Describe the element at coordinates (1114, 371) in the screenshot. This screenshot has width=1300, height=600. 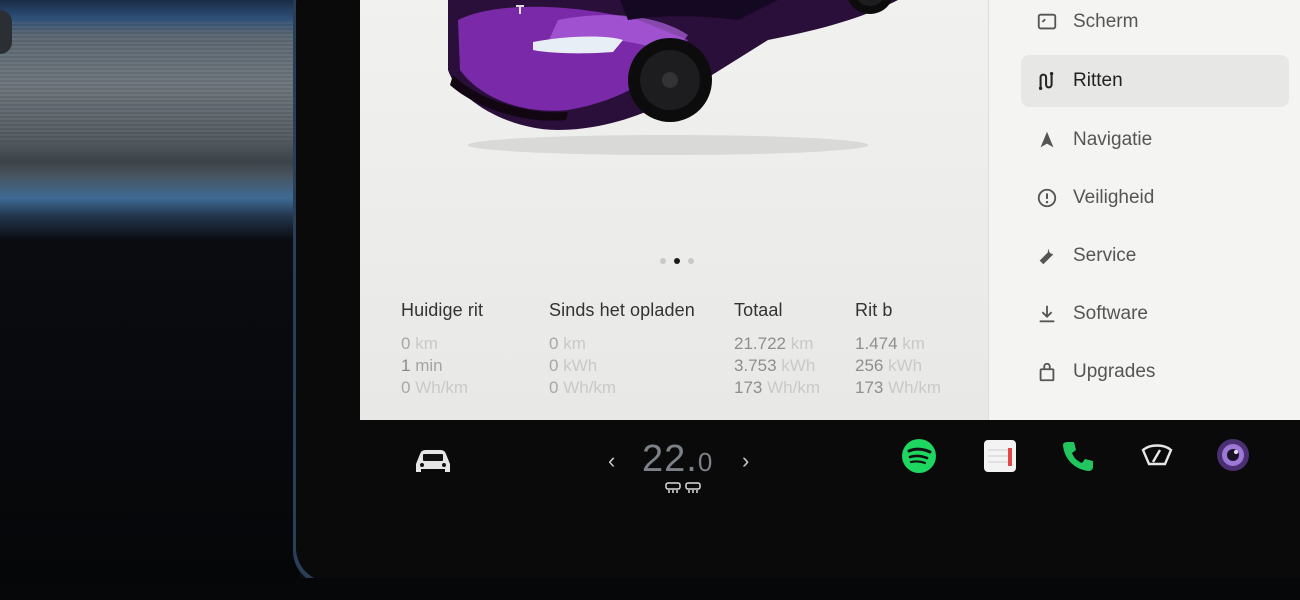
I see `menu-item-label: Upgrades` at that location.